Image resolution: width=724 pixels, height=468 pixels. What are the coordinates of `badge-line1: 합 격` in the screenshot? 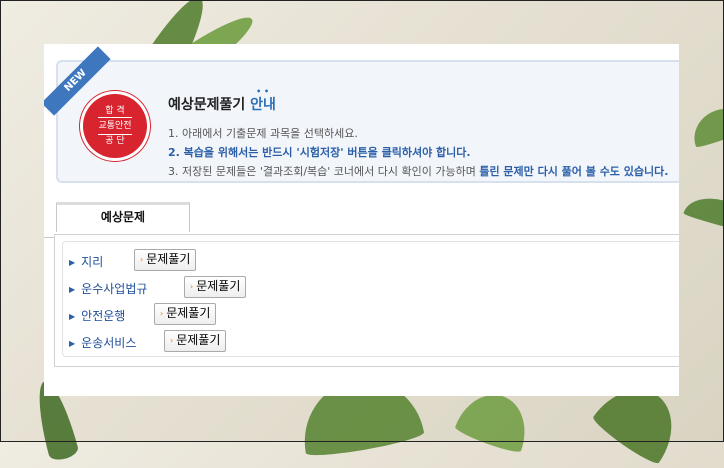 It's located at (115, 111).